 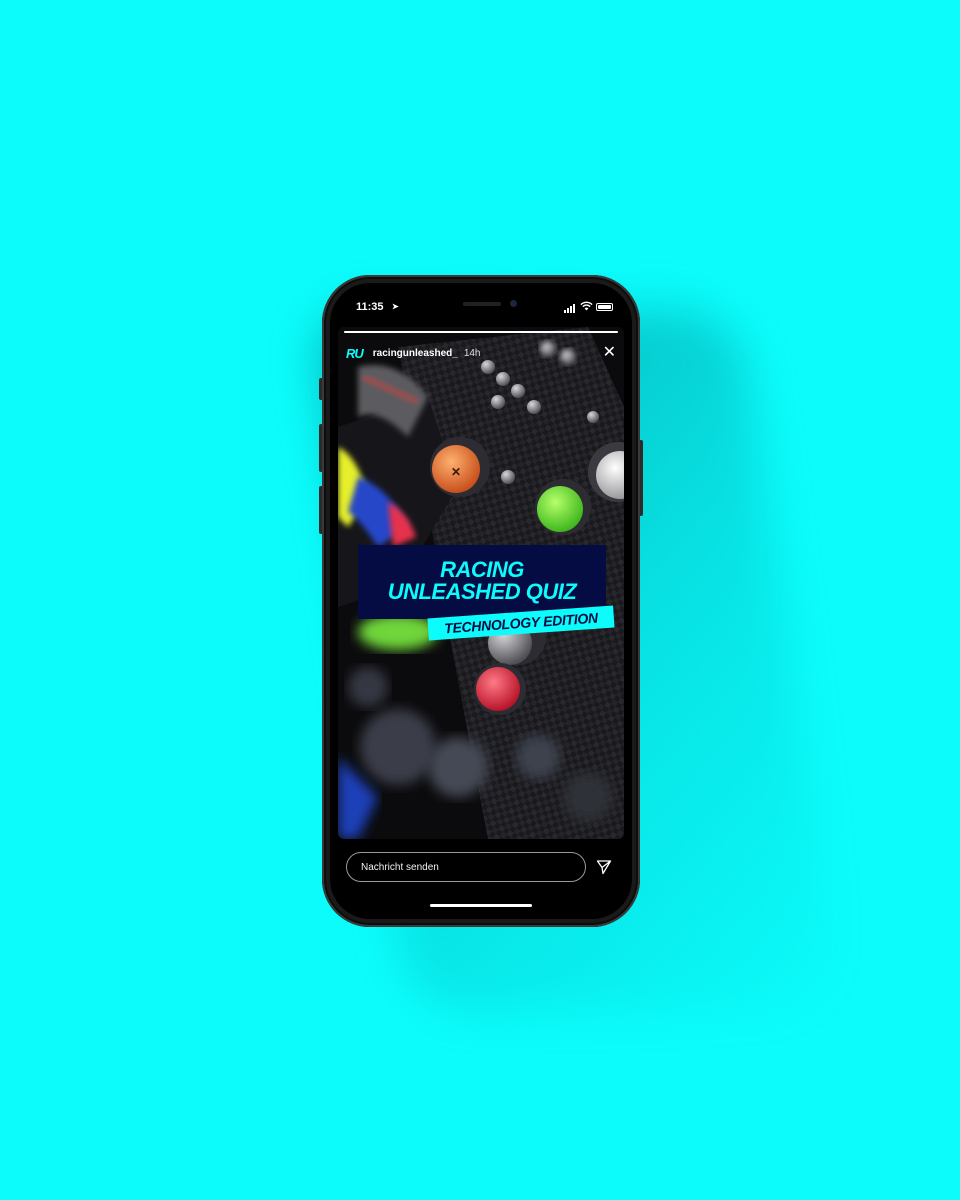 I want to click on reply-bar, so click(x=481, y=868).